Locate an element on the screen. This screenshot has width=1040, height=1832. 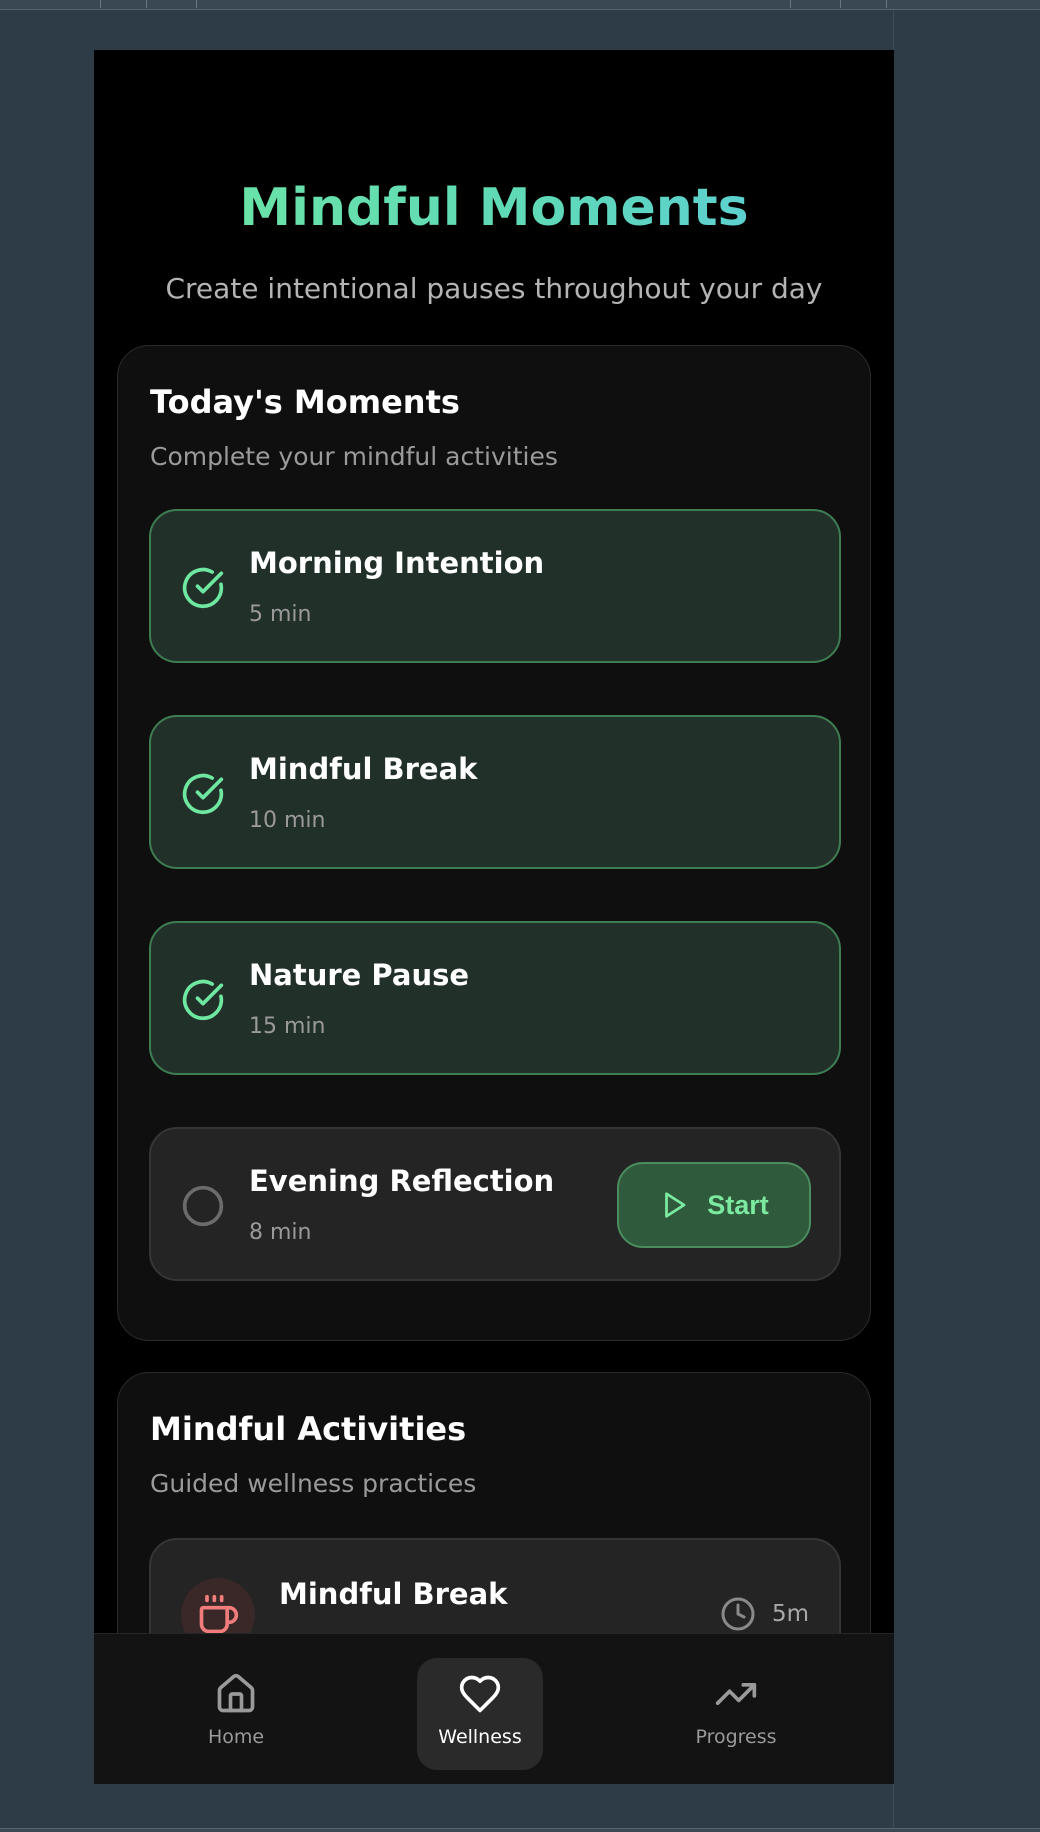
card-subtitle: Complete your mindful activities is located at coordinates (354, 456).